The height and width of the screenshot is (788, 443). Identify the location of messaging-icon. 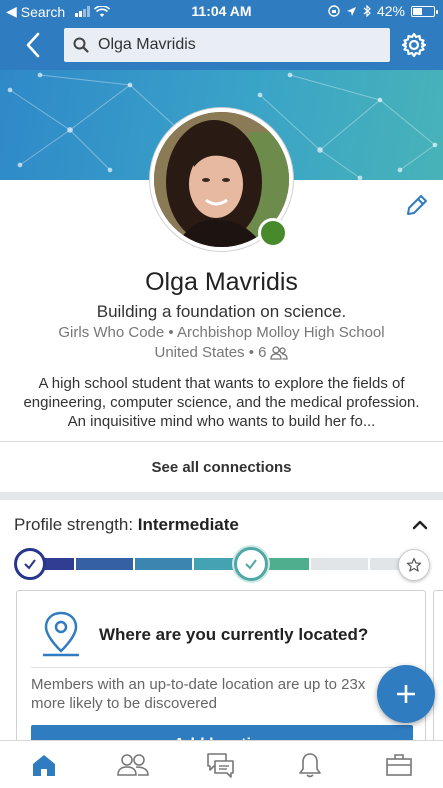
(221, 765).